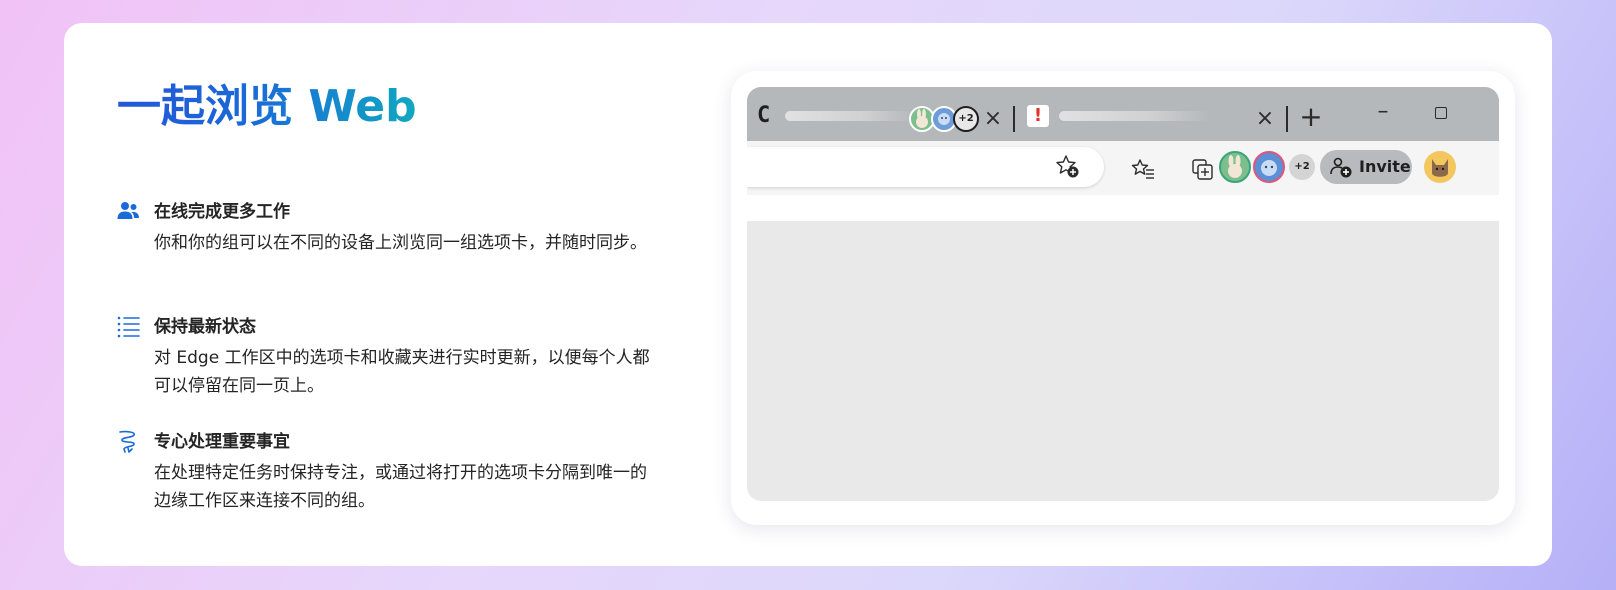 The image size is (1616, 590). Describe the element at coordinates (205, 327) in the screenshot. I see `feature-title: 保持最新状态` at that location.